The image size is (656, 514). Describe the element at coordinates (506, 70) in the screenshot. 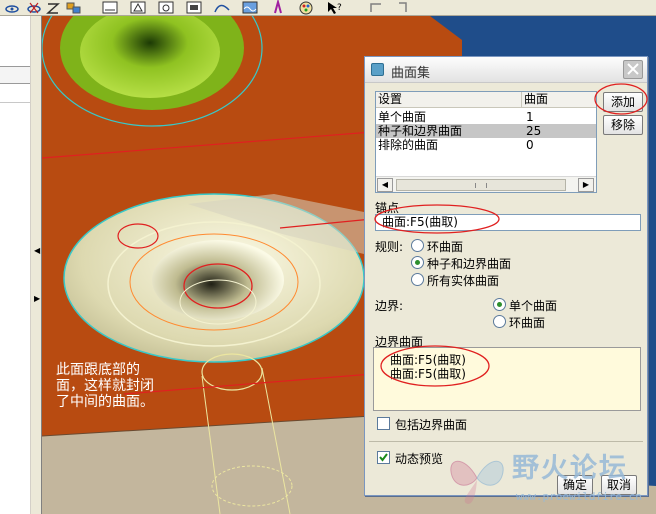

I see `dialog-titlebar: 曲面集` at that location.